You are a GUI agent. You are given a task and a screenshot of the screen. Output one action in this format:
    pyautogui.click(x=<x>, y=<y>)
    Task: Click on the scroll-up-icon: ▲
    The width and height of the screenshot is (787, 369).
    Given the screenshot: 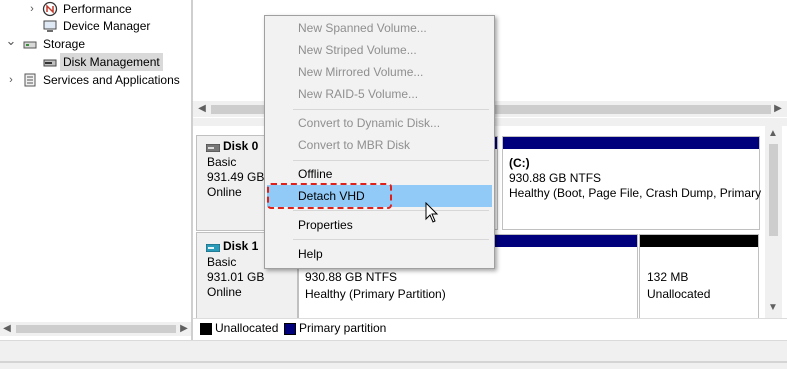 What is the action you would take?
    pyautogui.click(x=773, y=133)
    